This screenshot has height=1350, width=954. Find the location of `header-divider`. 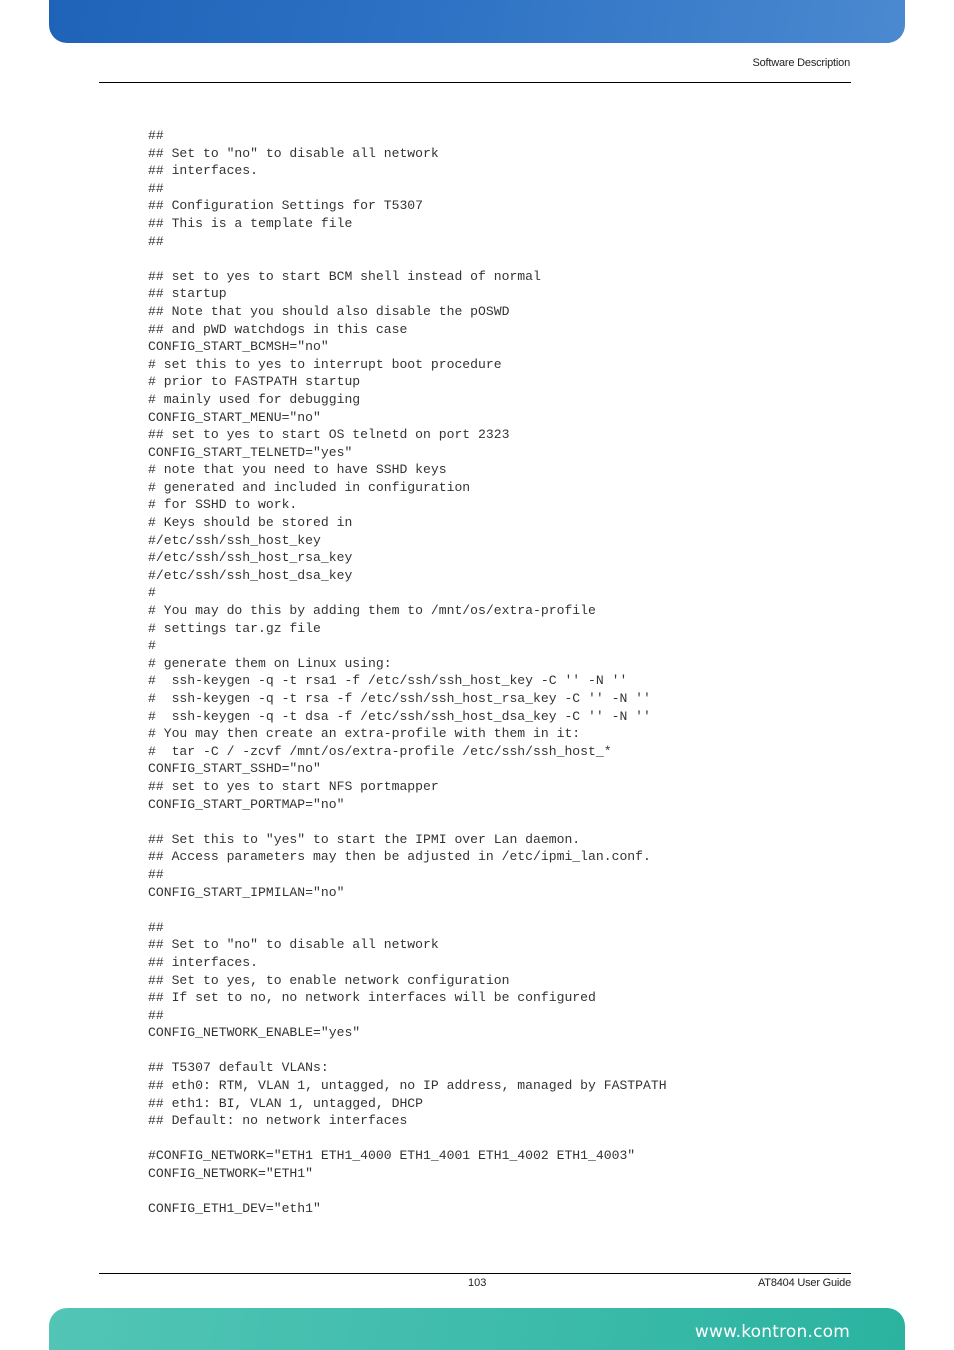

header-divider is located at coordinates (475, 82).